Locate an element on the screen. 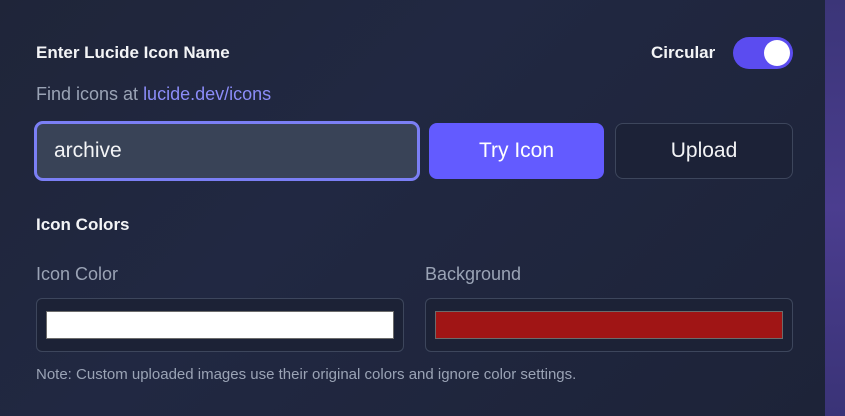  icon-name-heading: Enter Lucide Icon Name is located at coordinates (133, 52).